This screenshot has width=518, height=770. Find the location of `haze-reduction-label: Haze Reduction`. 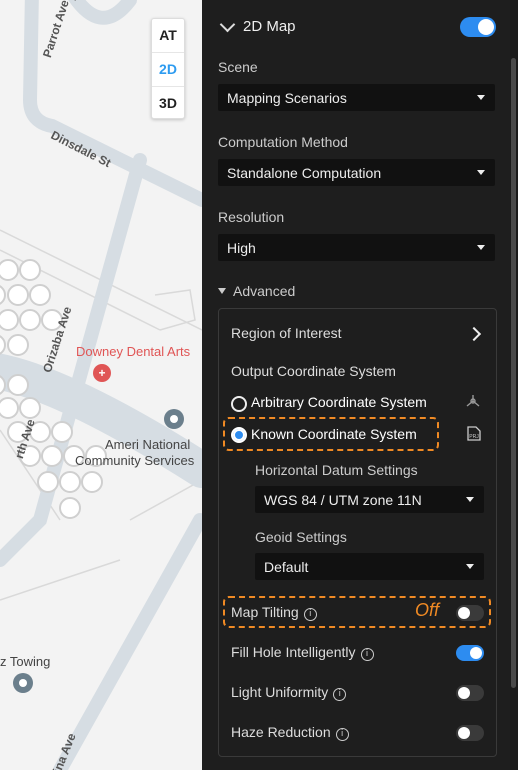

haze-reduction-label: Haze Reduction is located at coordinates (281, 732).